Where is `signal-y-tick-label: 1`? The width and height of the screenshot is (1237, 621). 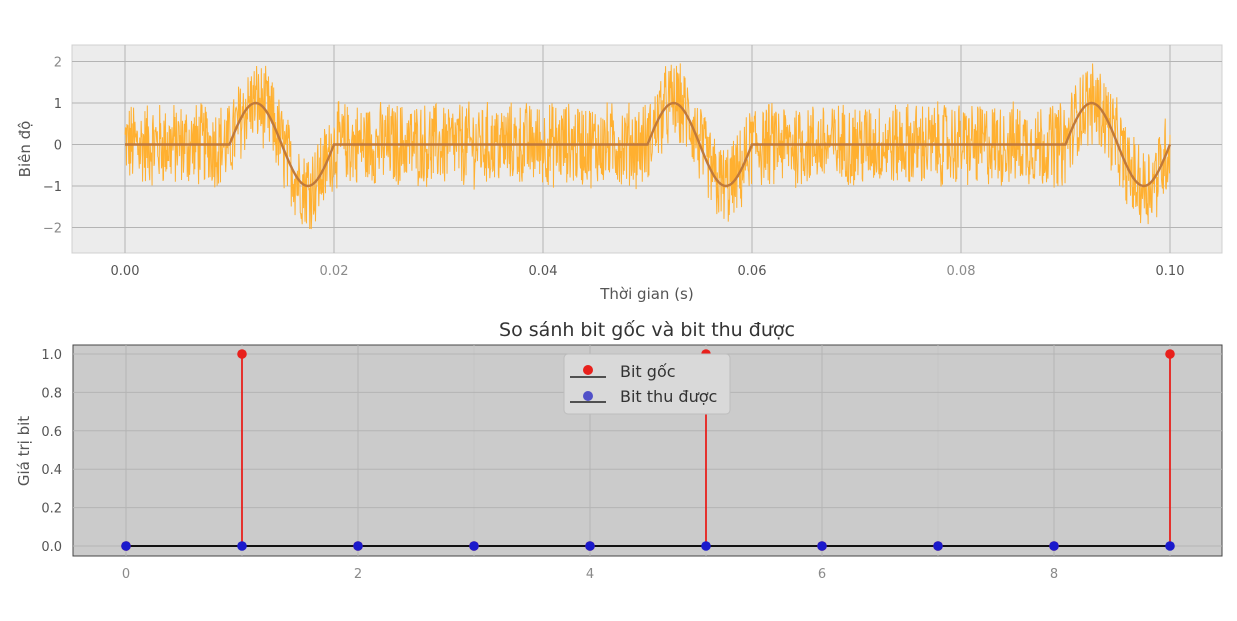 signal-y-tick-label: 1 is located at coordinates (58, 104).